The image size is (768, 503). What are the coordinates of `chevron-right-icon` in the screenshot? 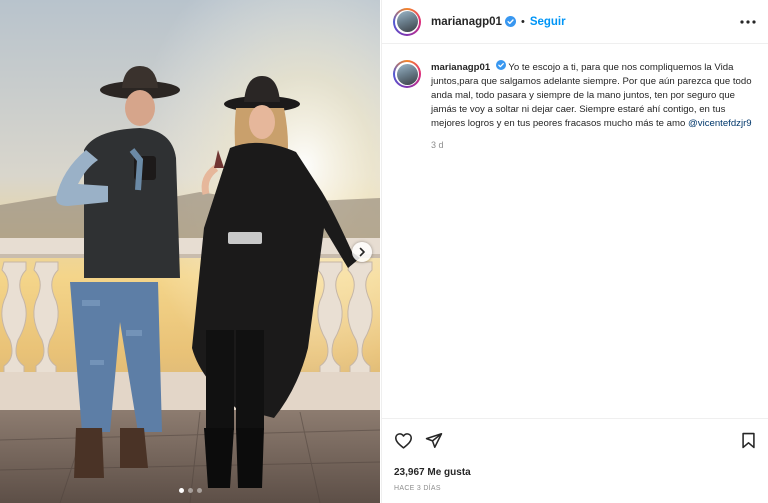 It's located at (362, 252).